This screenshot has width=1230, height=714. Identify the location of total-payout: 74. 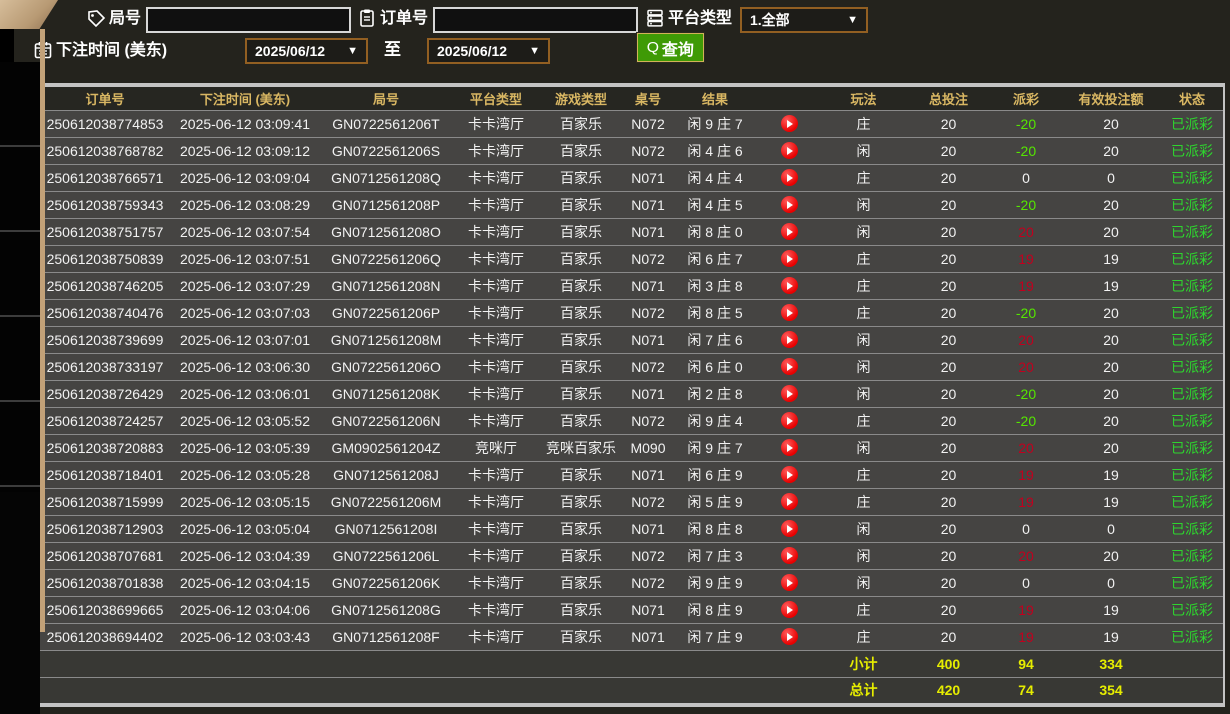
(1026, 690).